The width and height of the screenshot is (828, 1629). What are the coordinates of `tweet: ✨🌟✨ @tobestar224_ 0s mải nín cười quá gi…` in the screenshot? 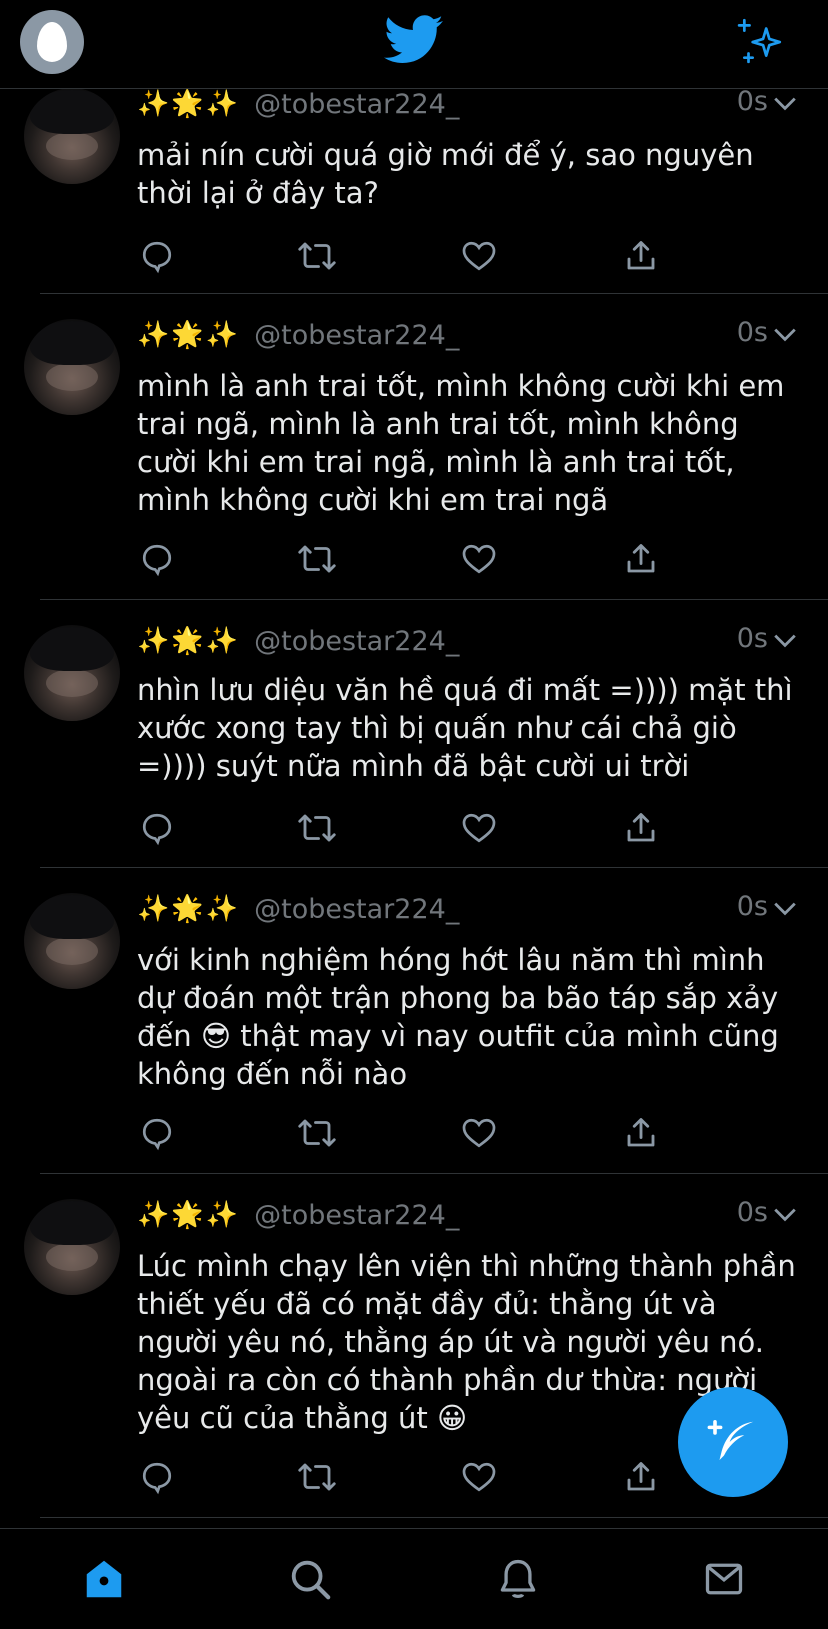 It's located at (426, 190).